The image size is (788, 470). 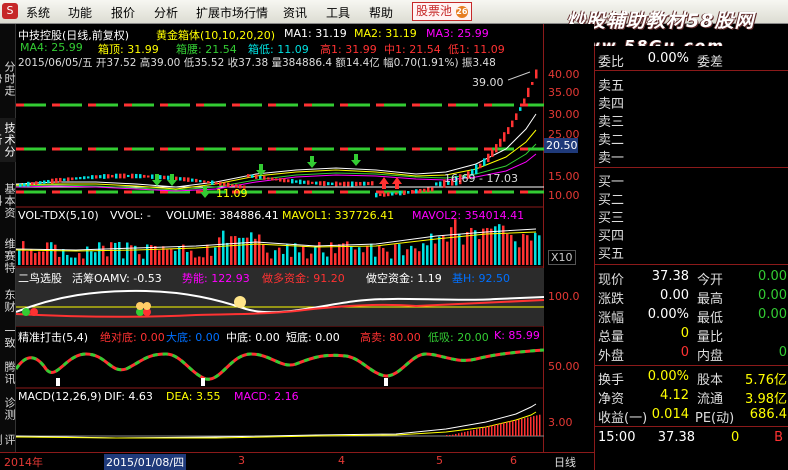 I want to click on smiley-icon, so click(x=240, y=302).